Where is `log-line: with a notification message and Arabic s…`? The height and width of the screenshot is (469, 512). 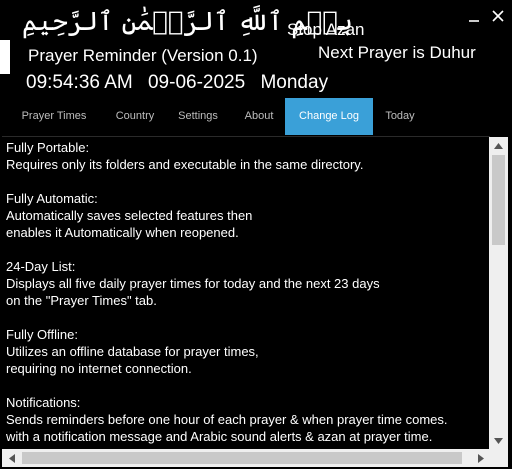 log-line: with a notification message and Arabic s… is located at coordinates (219, 436).